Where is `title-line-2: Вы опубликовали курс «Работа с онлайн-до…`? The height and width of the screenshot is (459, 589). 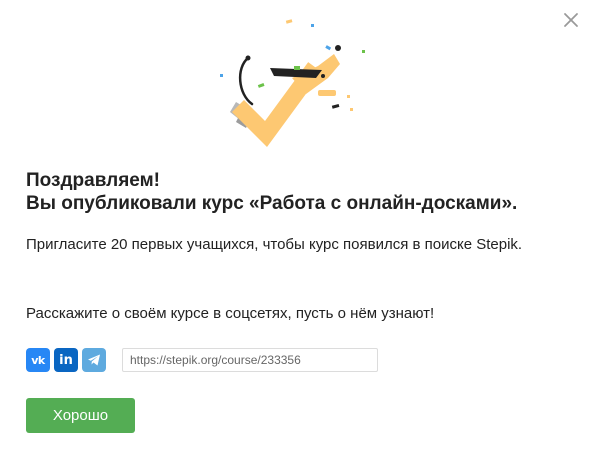
title-line-2: Вы опубликовали курс «Работа с онлайн-до… is located at coordinates (272, 203).